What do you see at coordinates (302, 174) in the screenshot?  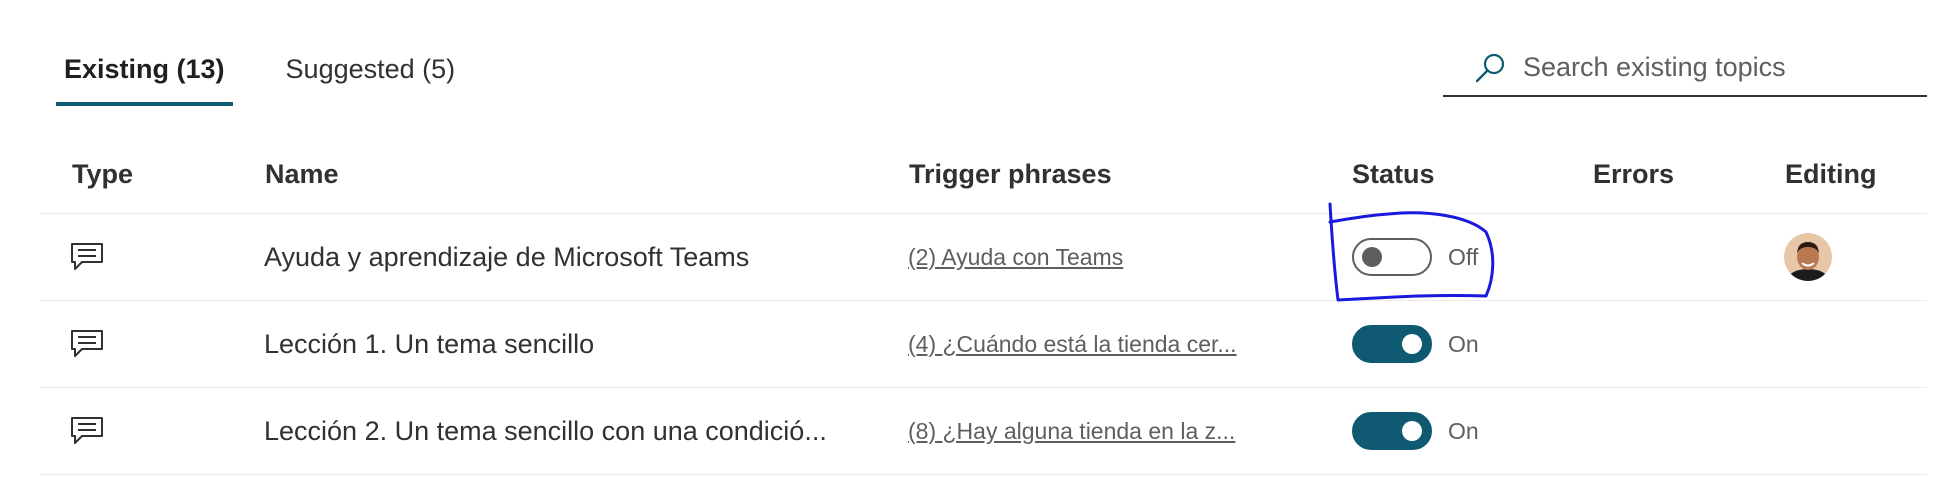 I see `header-name: Name` at bounding box center [302, 174].